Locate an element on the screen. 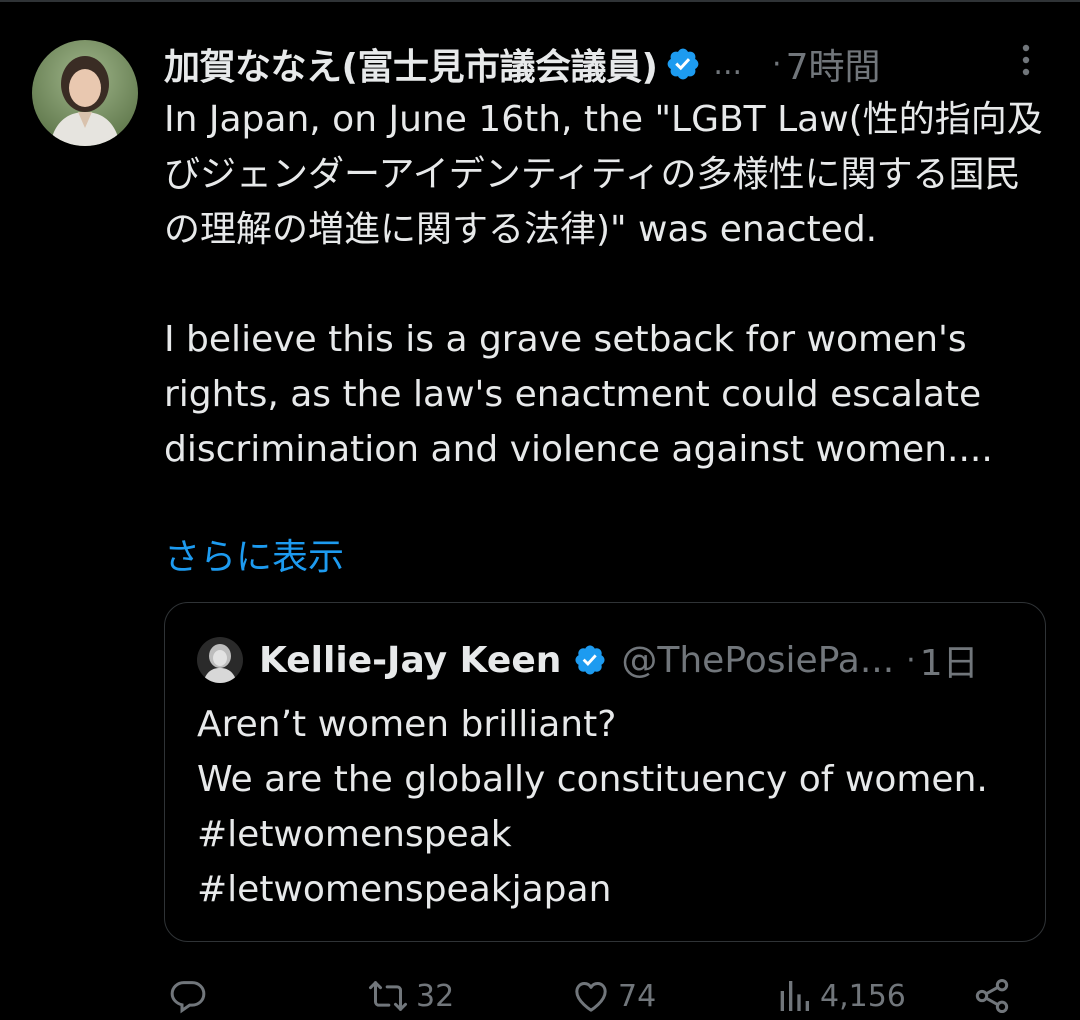 The height and width of the screenshot is (1020, 1080). view-count: 4,156 is located at coordinates (863, 996).